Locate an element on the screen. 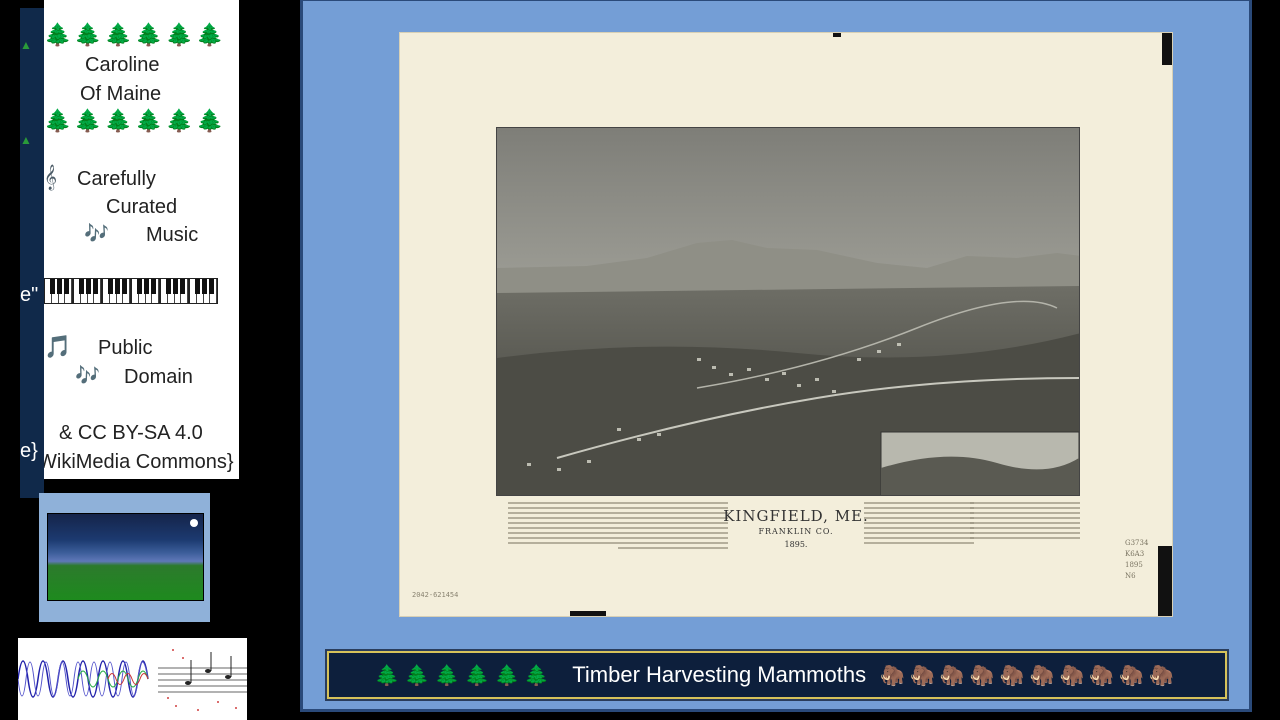 This screenshot has width=1280, height=720. call-number-line: 1895 is located at coordinates (1134, 565).